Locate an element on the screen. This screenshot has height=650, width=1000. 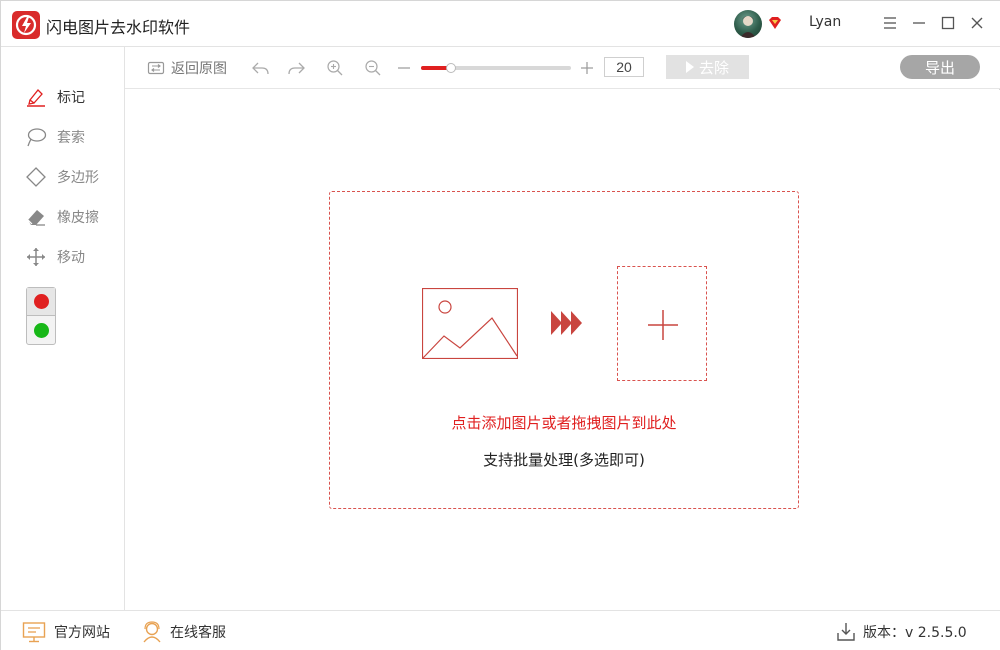
download-icon is located at coordinates (846, 632).